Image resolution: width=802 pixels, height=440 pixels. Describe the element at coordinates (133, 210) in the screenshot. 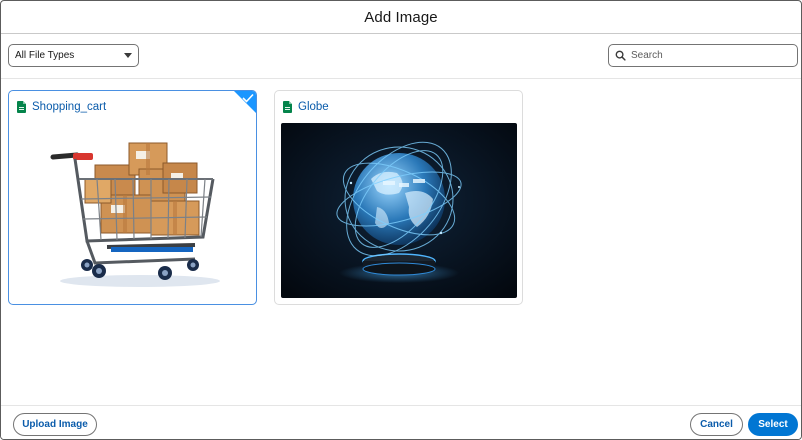

I see `shopping-cart-thumbnail` at that location.